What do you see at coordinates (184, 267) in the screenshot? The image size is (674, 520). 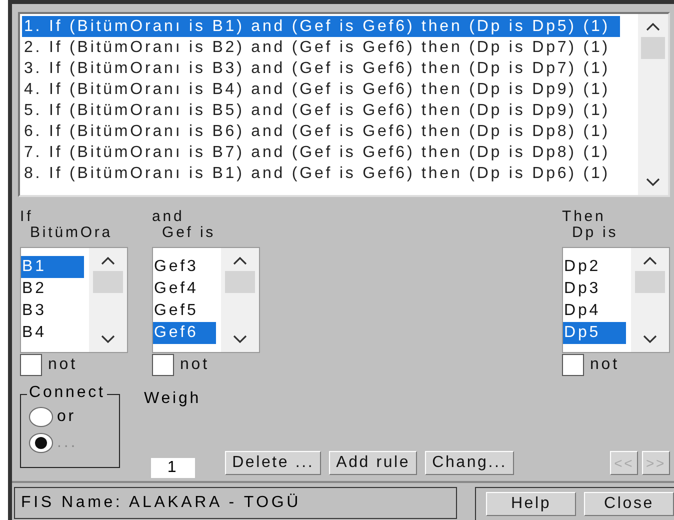 I see `list-item: Gef3` at bounding box center [184, 267].